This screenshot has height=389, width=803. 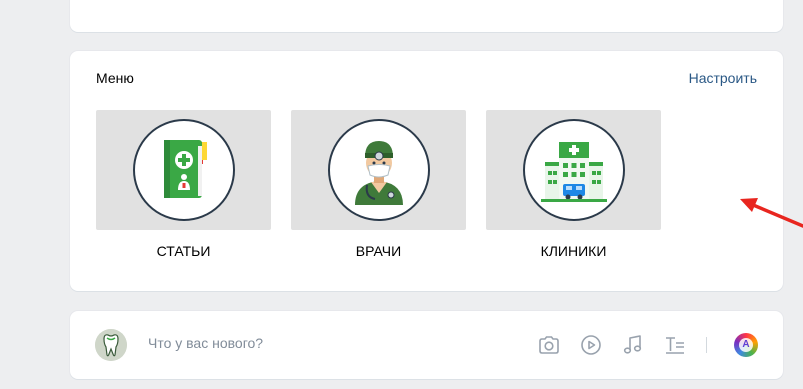 What do you see at coordinates (205, 343) in the screenshot?
I see `new-post-input: Что у вас нового?` at bounding box center [205, 343].